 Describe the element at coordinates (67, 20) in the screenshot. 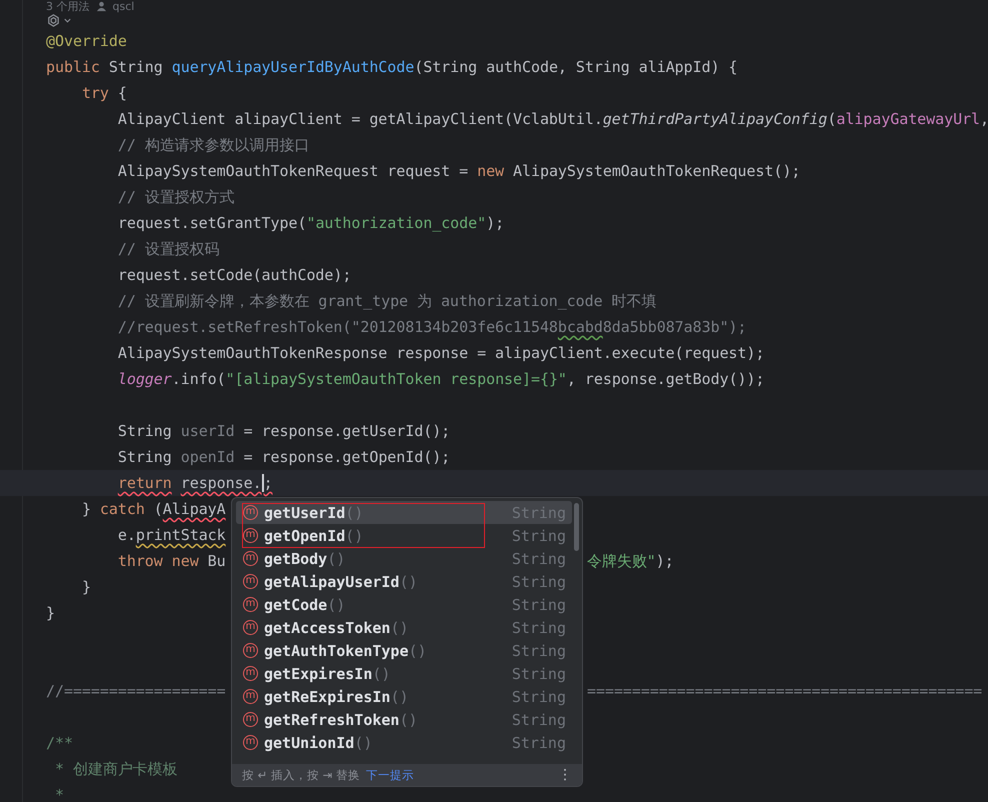

I see `chevron-down-icon` at that location.